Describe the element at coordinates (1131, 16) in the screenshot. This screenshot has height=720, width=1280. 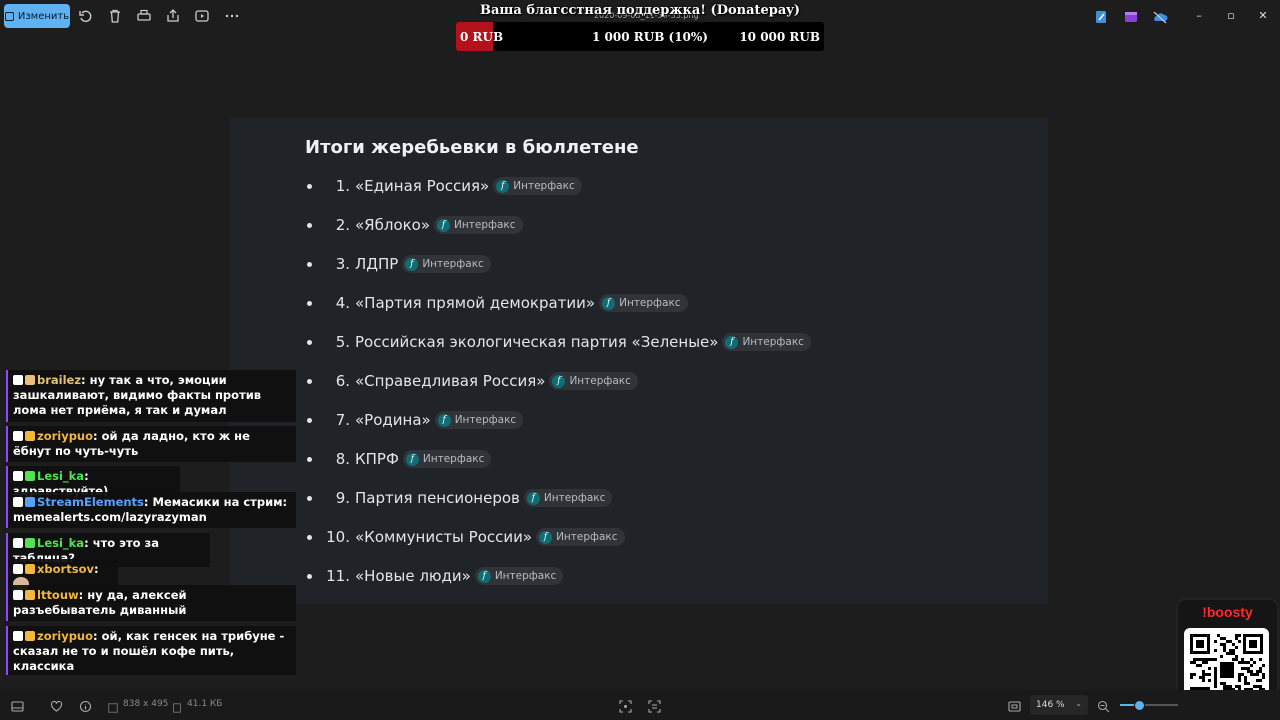
I see `video-editor-icon` at that location.